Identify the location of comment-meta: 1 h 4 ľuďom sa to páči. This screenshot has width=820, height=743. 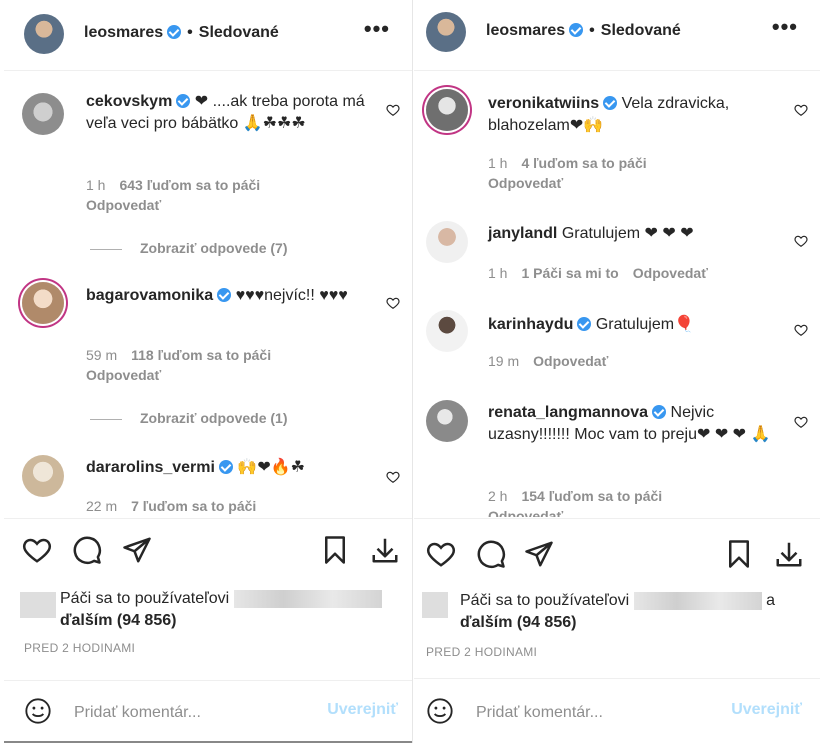
(574, 163).